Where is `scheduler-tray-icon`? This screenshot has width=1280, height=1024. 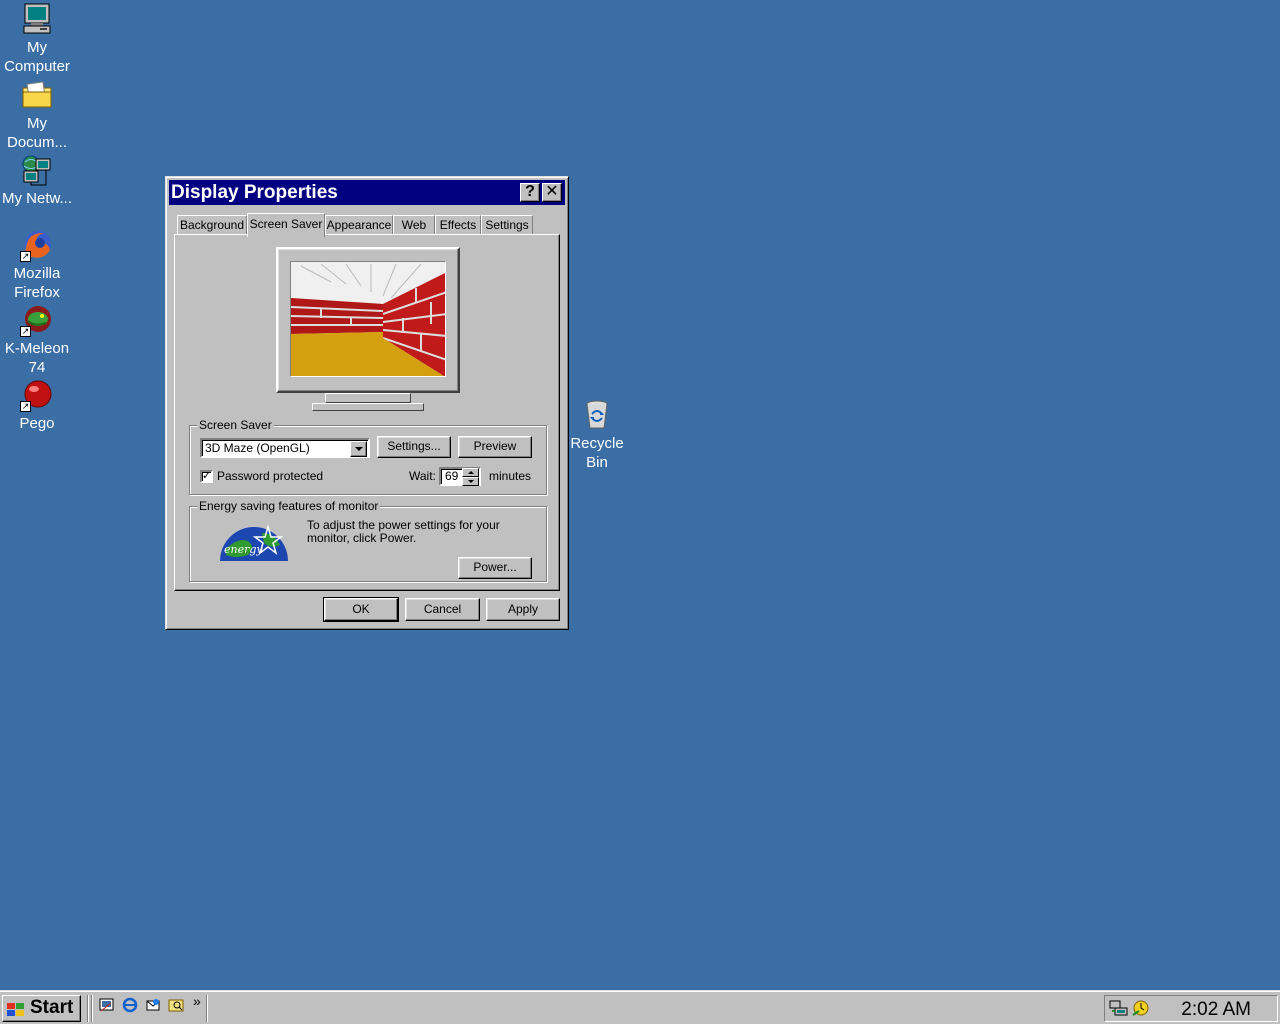 scheduler-tray-icon is located at coordinates (1141, 1008).